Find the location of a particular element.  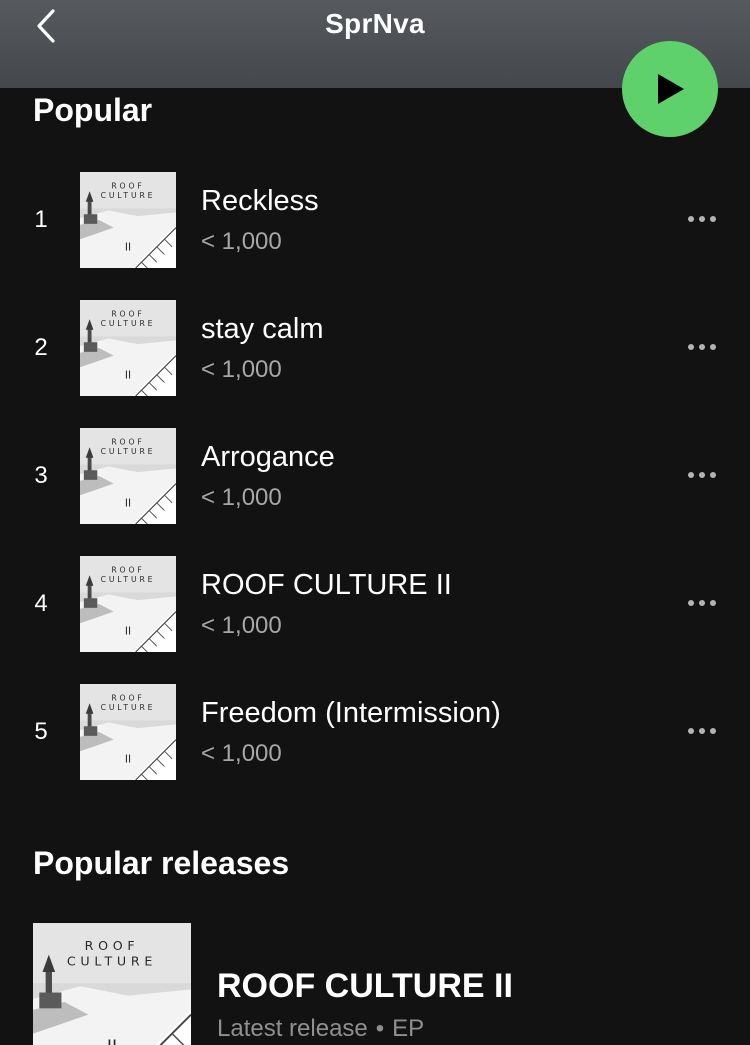

release-cover-art: ROOFCULTURE II is located at coordinates (112, 984).